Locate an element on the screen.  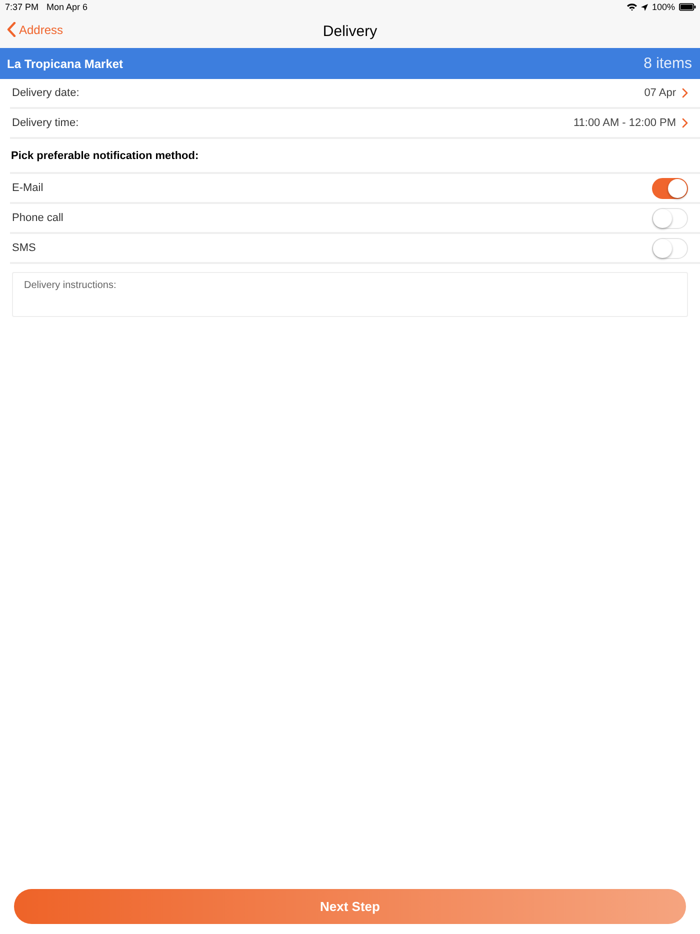
detail-value: 11:00 AM - 12:00 PM is located at coordinates (624, 123).